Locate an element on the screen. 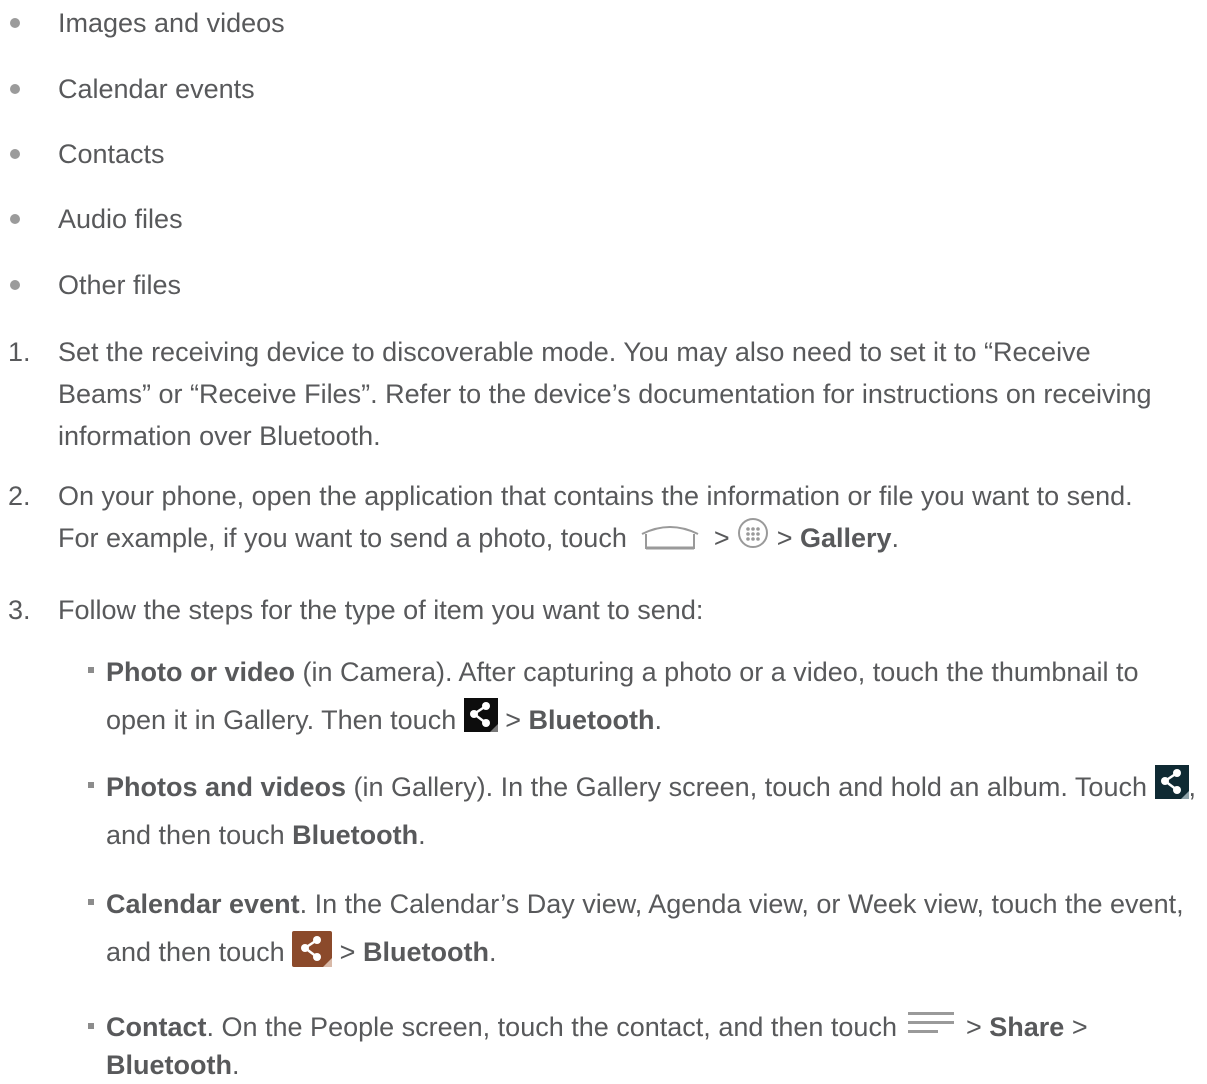 This screenshot has height=1084, width=1207. step-number: 2. is located at coordinates (19, 496).